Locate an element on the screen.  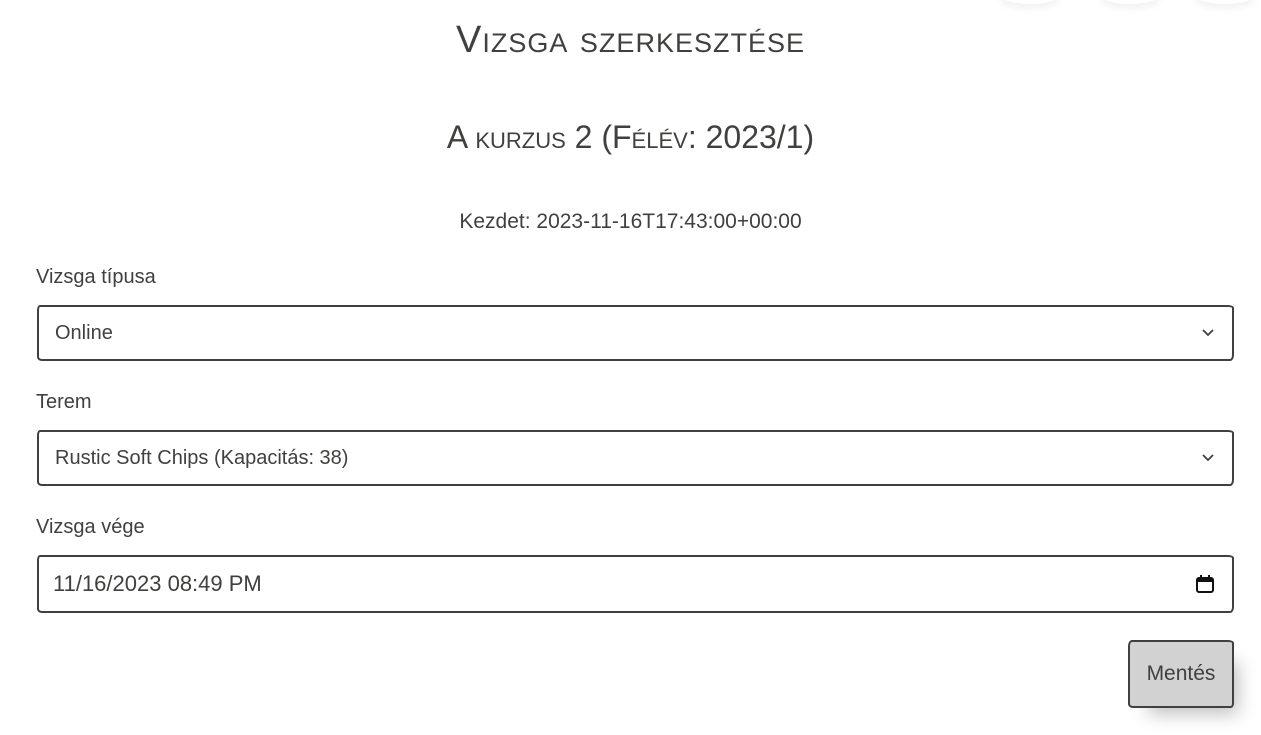
exam-type-value: Online is located at coordinates (84, 332).